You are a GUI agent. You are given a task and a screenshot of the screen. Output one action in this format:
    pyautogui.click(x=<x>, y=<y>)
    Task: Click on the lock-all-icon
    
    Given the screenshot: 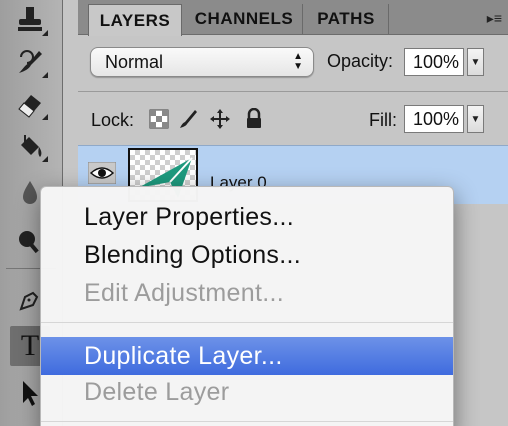 What is the action you would take?
    pyautogui.click(x=254, y=119)
    